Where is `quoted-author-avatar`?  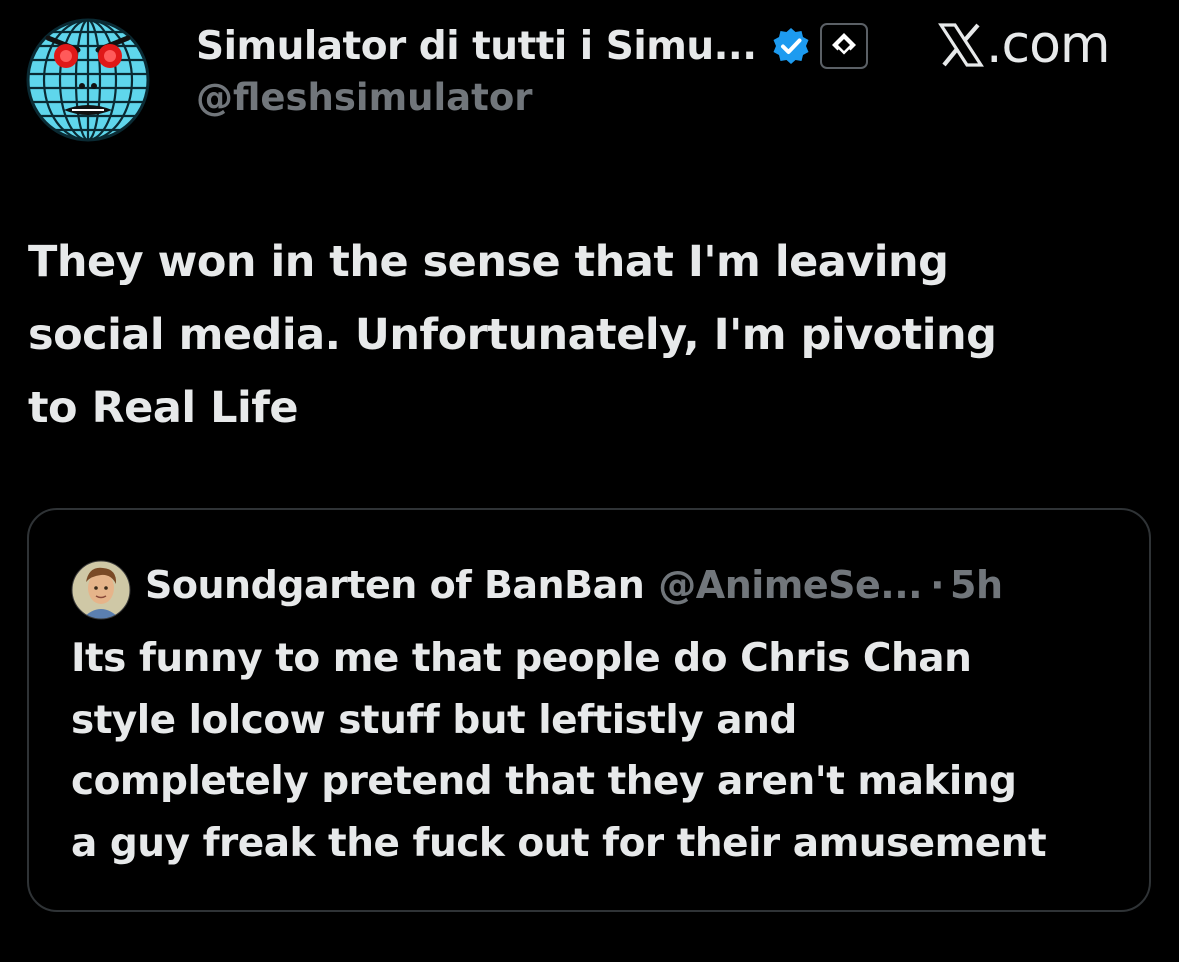
quoted-author-avatar is located at coordinates (101, 590).